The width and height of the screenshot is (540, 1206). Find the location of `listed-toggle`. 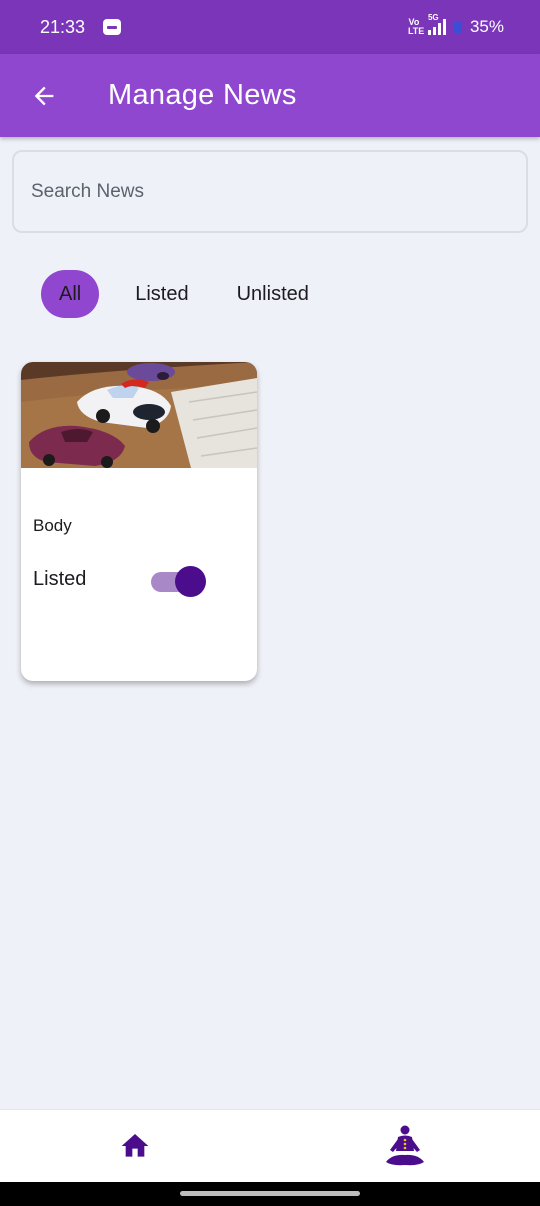

listed-toggle is located at coordinates (179, 581).